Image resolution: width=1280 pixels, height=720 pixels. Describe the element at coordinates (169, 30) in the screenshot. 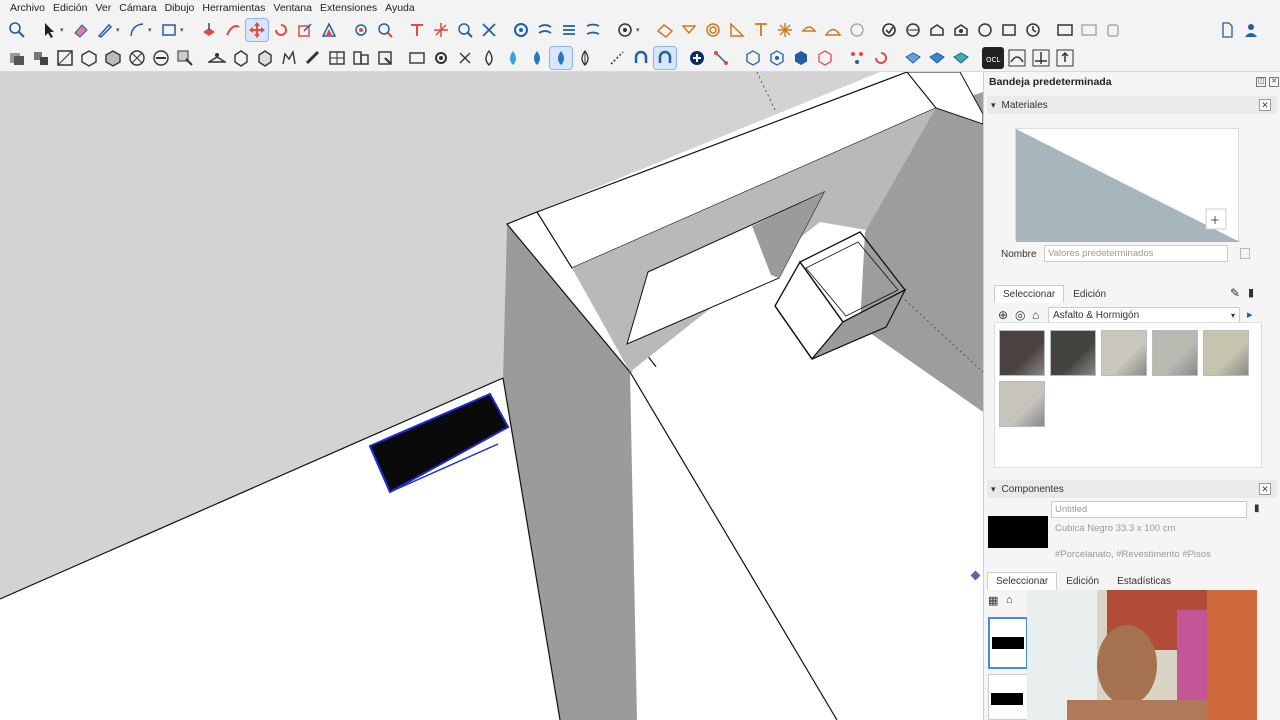

I see `rectangle-icon` at that location.